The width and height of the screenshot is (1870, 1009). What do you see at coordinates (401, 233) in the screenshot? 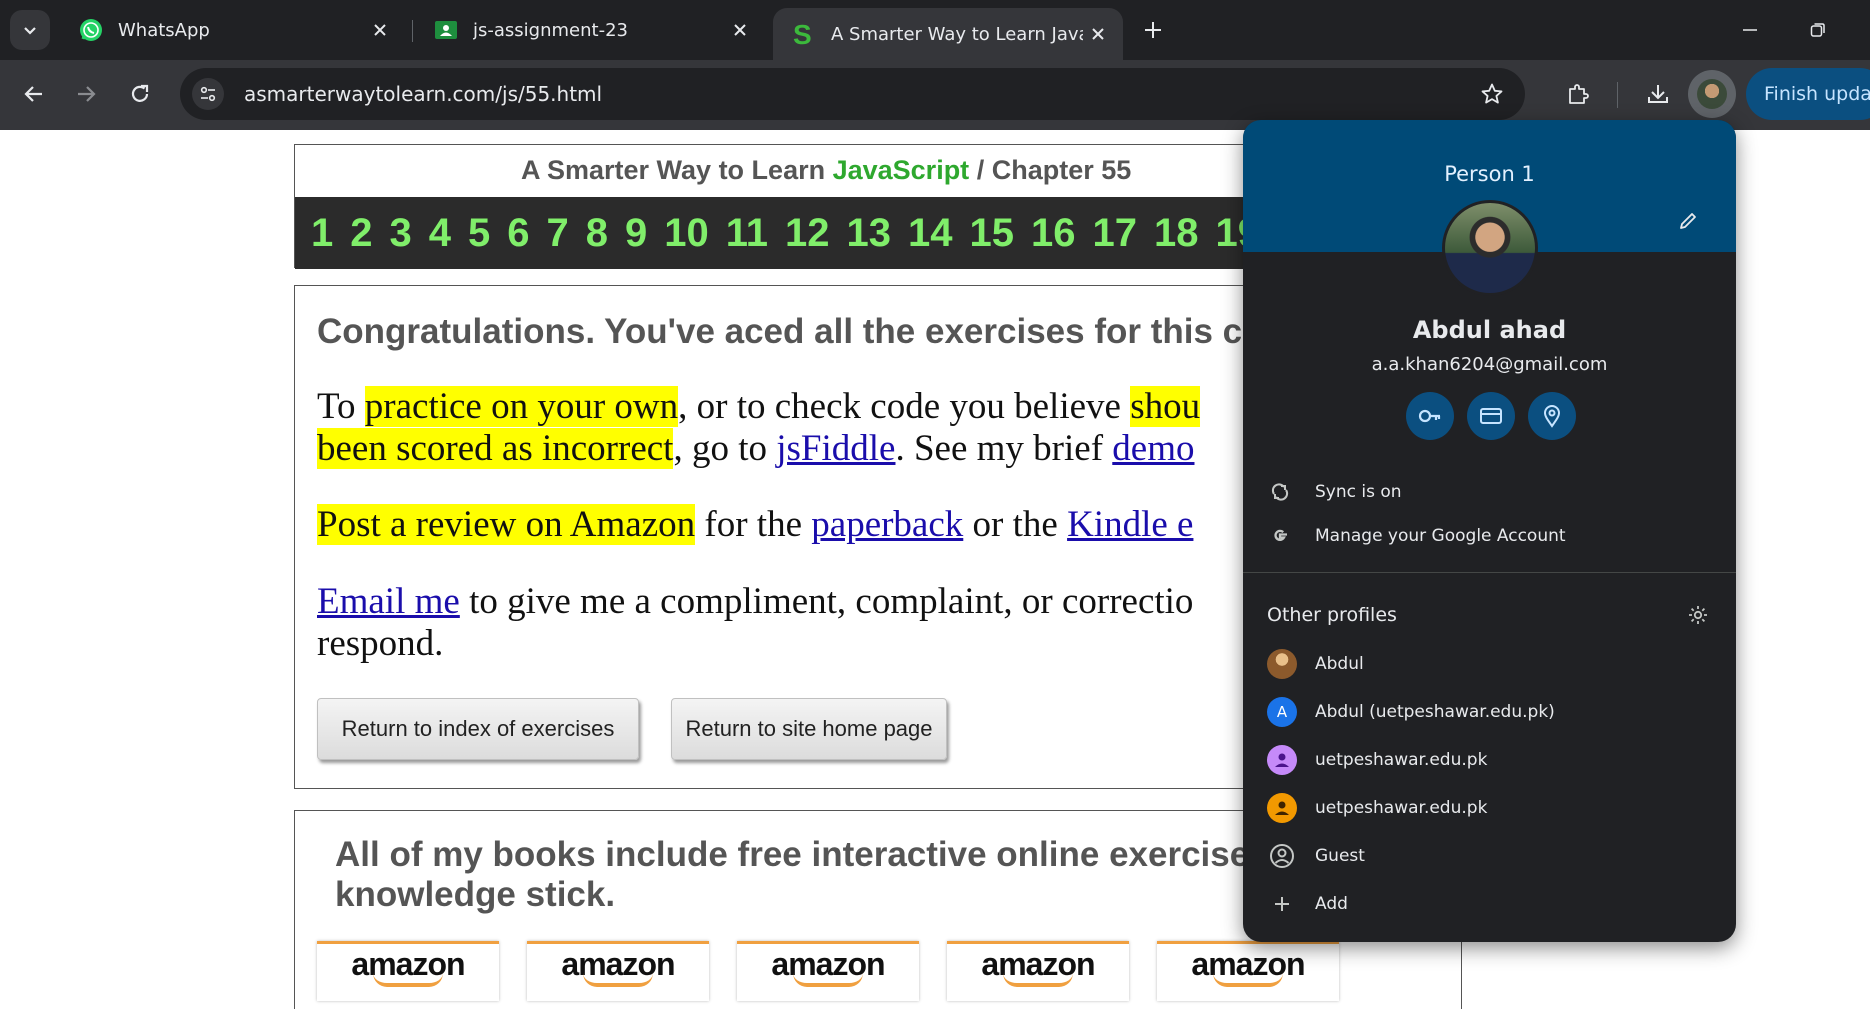
I see `chapter-link: 3` at bounding box center [401, 233].